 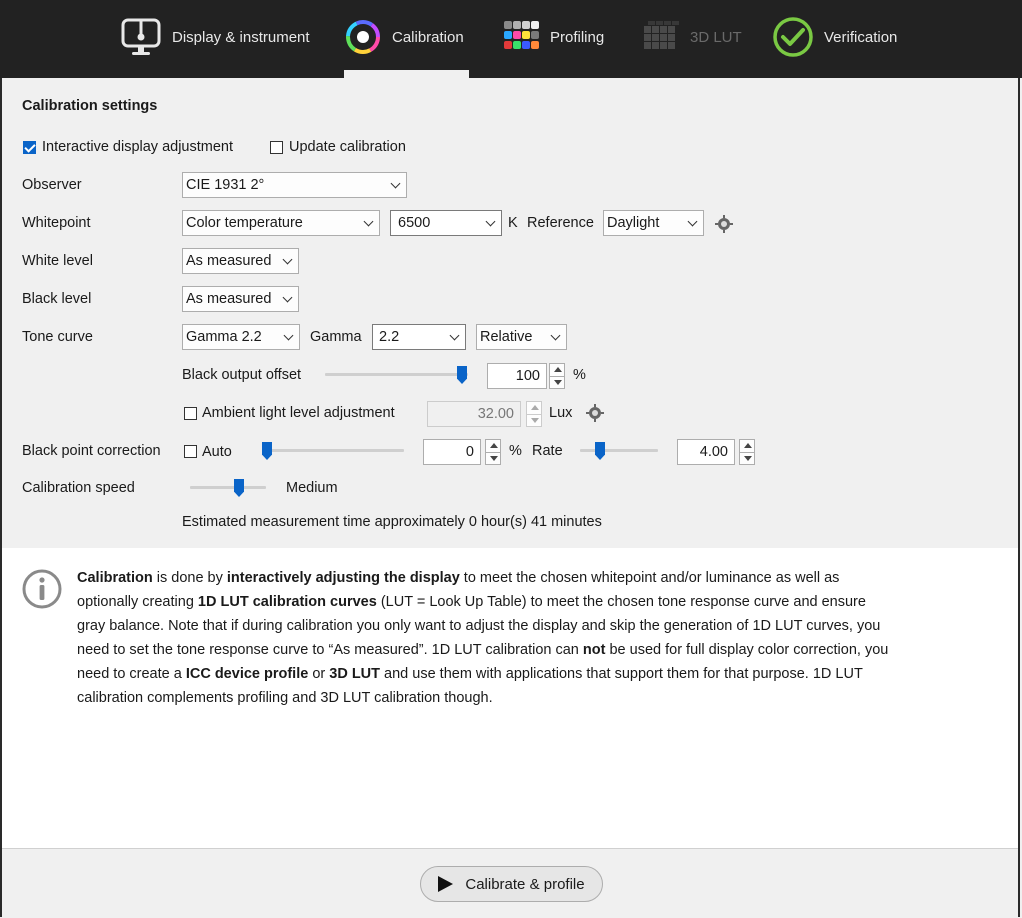 I want to click on info-part: is done by, so click(x=189, y=578).